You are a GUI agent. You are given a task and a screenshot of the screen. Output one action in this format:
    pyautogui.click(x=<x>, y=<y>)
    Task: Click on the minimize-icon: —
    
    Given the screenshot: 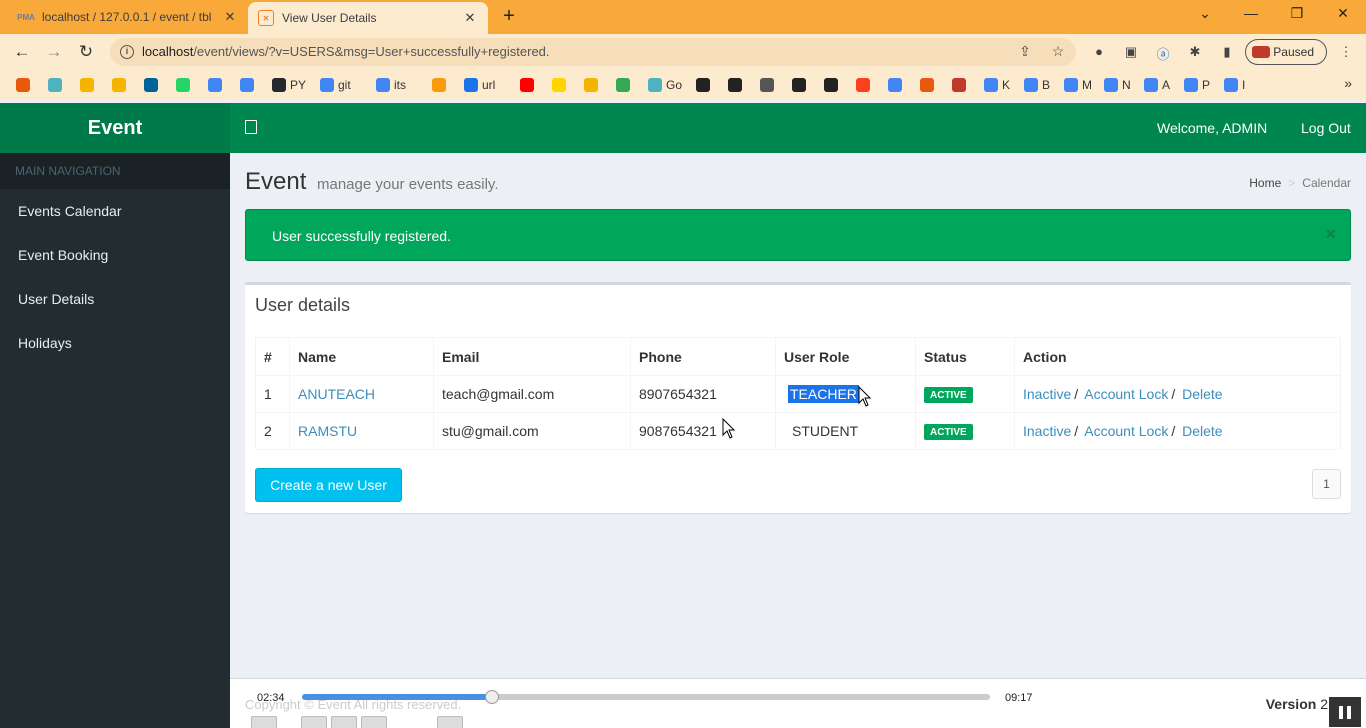 What is the action you would take?
    pyautogui.click(x=1251, y=16)
    